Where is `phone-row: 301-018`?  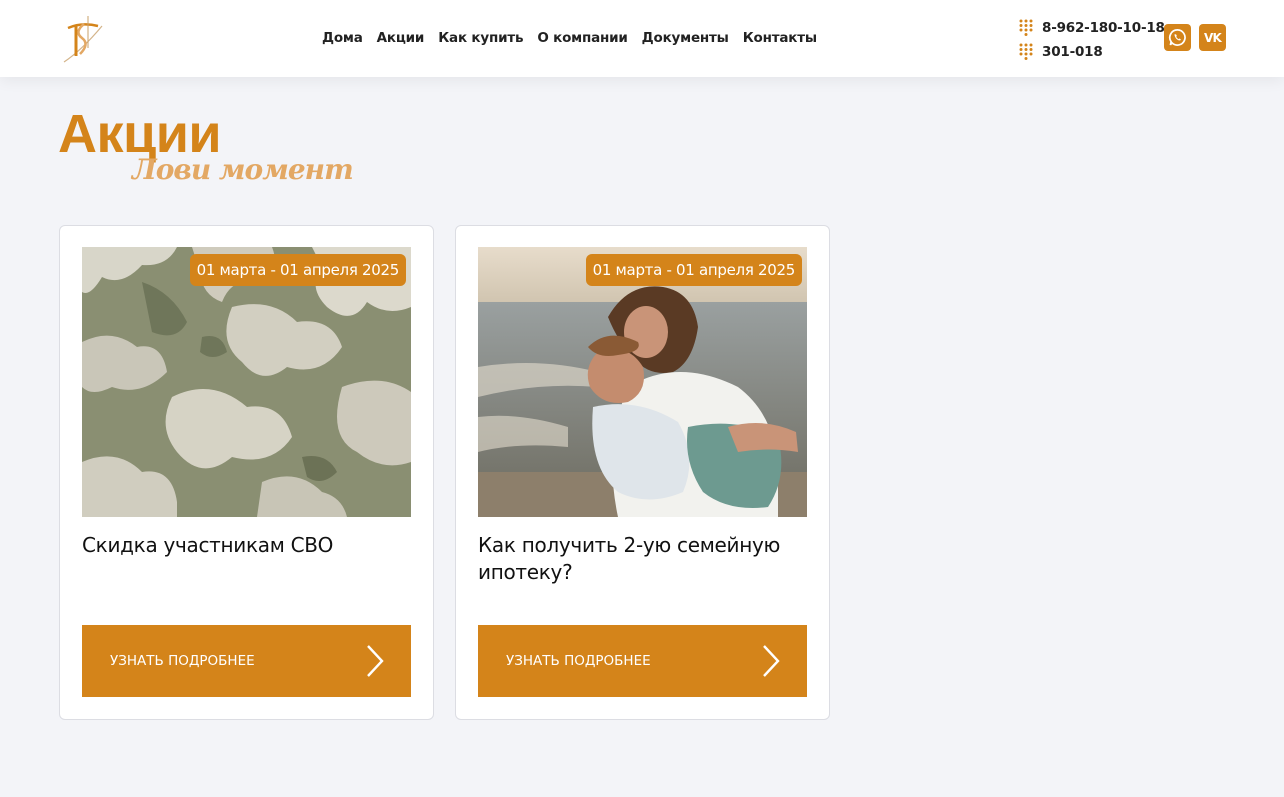 phone-row: 301-018 is located at coordinates (1092, 52).